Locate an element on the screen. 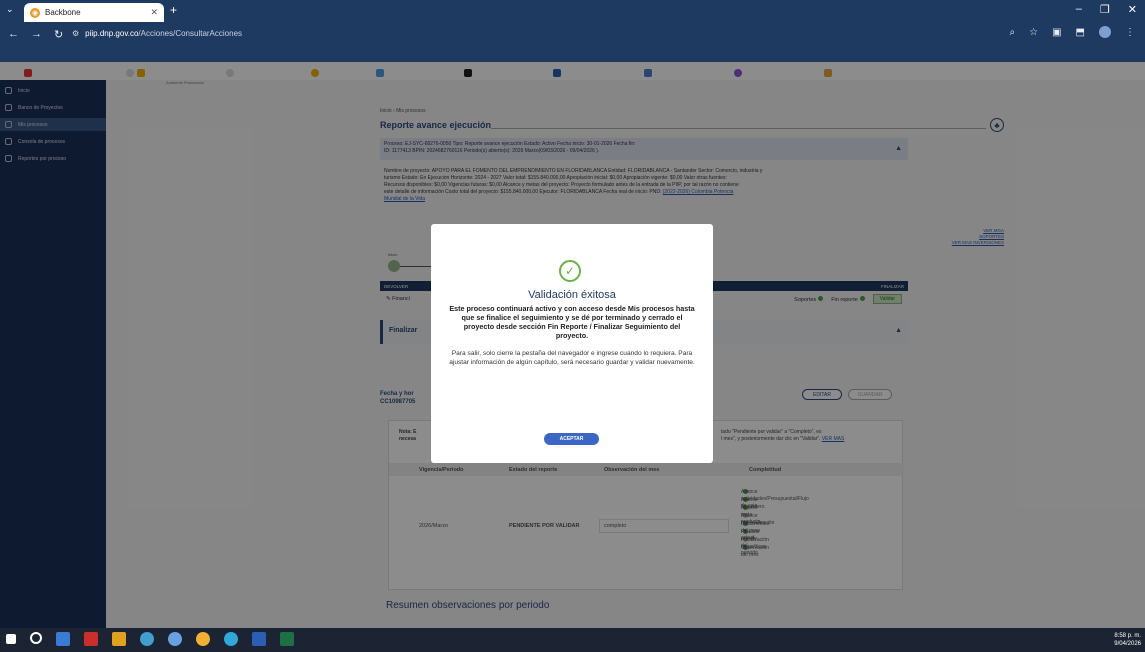 The image size is (1145, 652). clock-time: 8:58 p. m. is located at coordinates (1127, 636).